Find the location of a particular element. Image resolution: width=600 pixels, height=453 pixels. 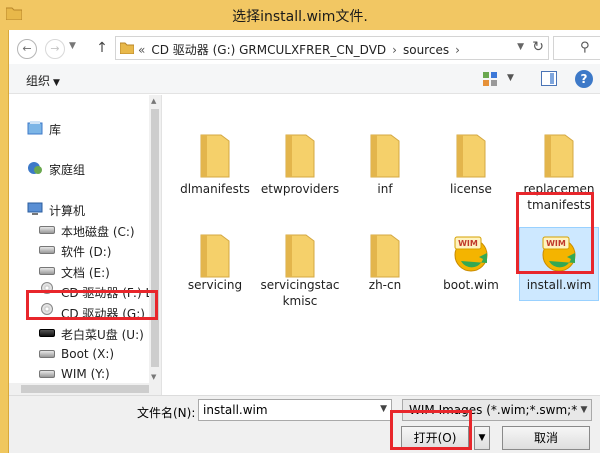

file-item-boot-wim: WIM boot.wim is located at coordinates (471, 267).